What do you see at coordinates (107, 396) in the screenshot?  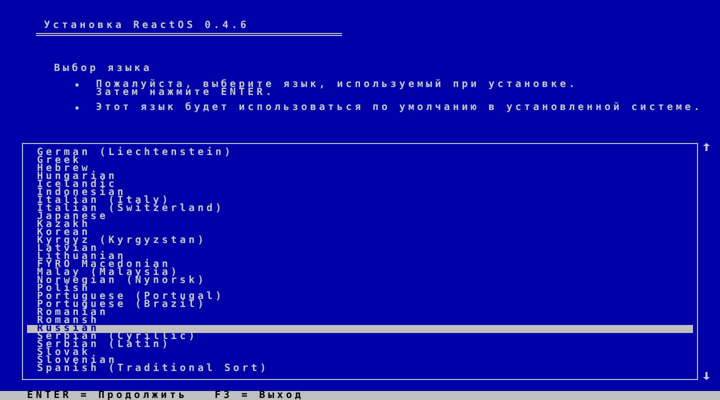 I see `key-hint: ENTER = Продолжить` at bounding box center [107, 396].